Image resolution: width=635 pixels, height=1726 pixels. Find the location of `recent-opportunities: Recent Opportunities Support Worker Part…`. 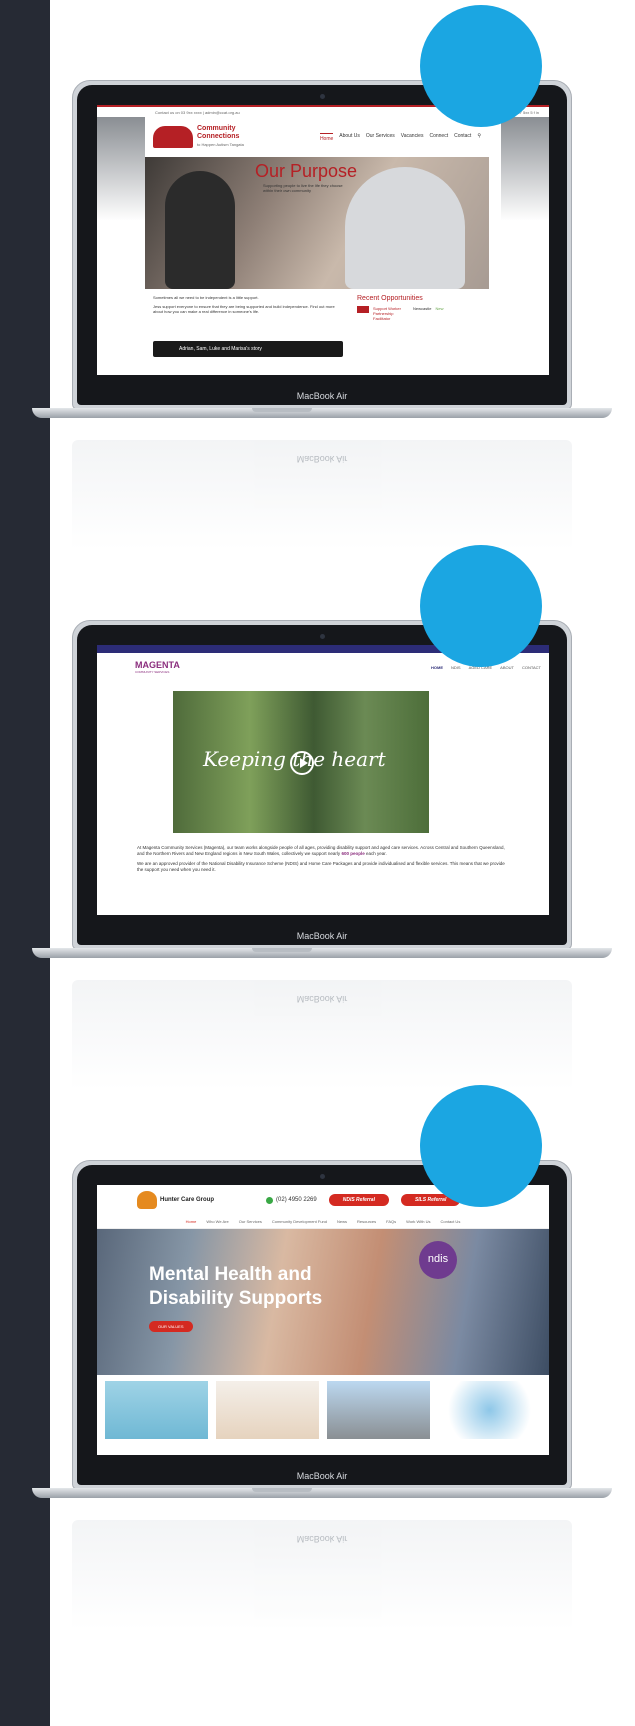

recent-opportunities: Recent Opportunities Support Worker Part… is located at coordinates (417, 308).